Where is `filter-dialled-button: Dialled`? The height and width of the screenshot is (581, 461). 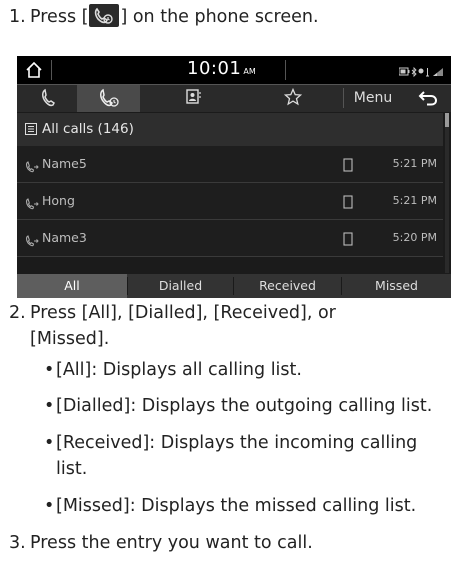 filter-dialled-button: Dialled is located at coordinates (180, 286).